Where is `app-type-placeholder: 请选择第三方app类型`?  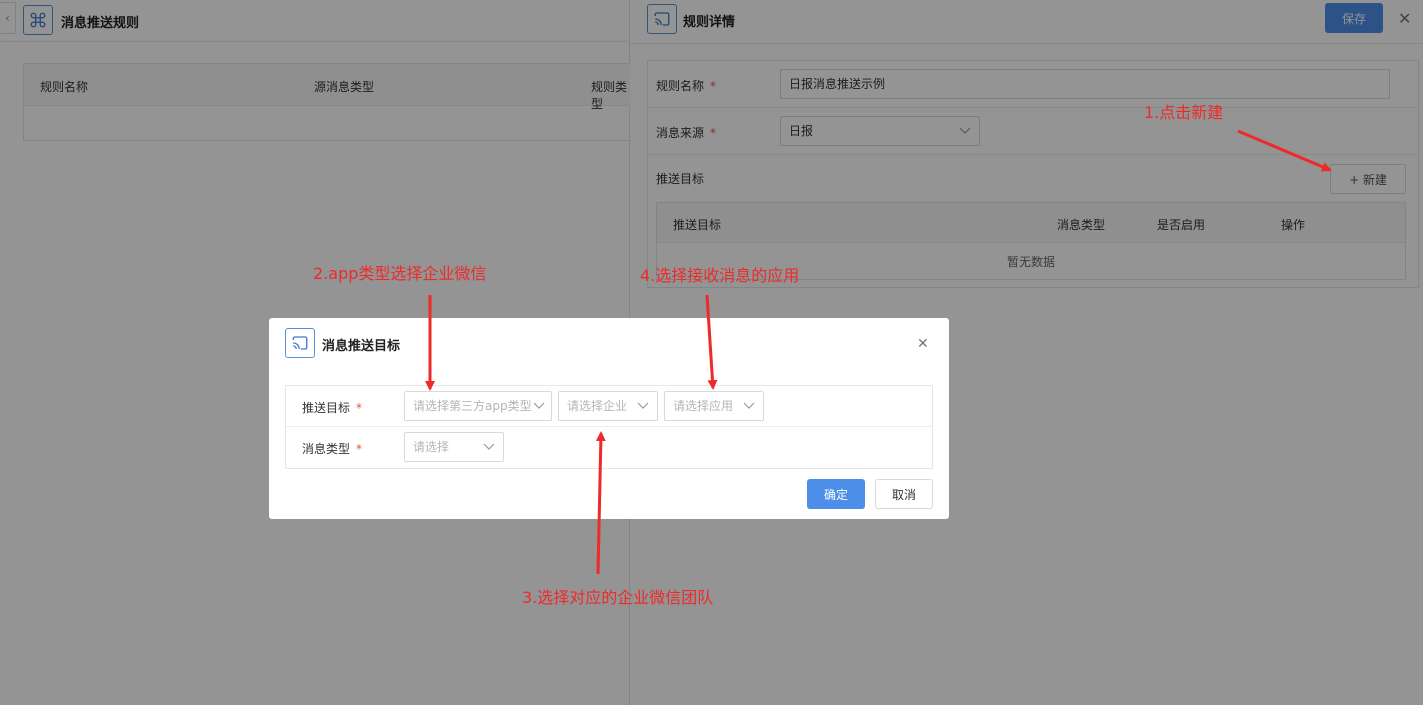 app-type-placeholder: 请选择第三方app类型 is located at coordinates (472, 406).